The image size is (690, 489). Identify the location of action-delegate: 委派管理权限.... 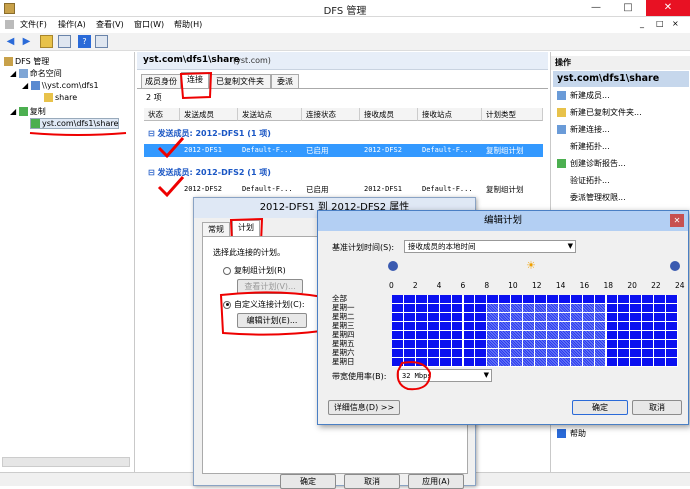
(591, 197).